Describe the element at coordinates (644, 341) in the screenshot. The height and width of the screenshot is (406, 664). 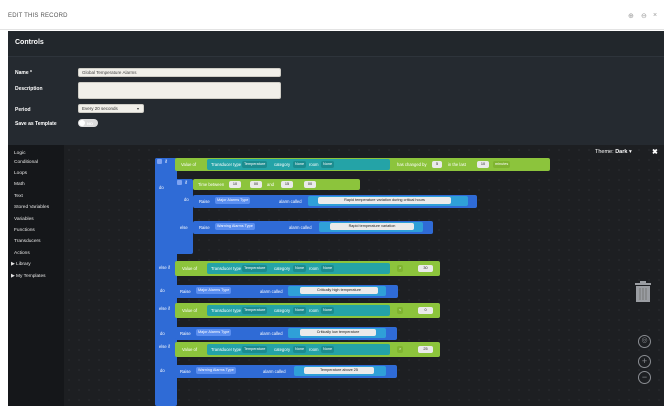
I see `recenter-icon: ◎` at that location.